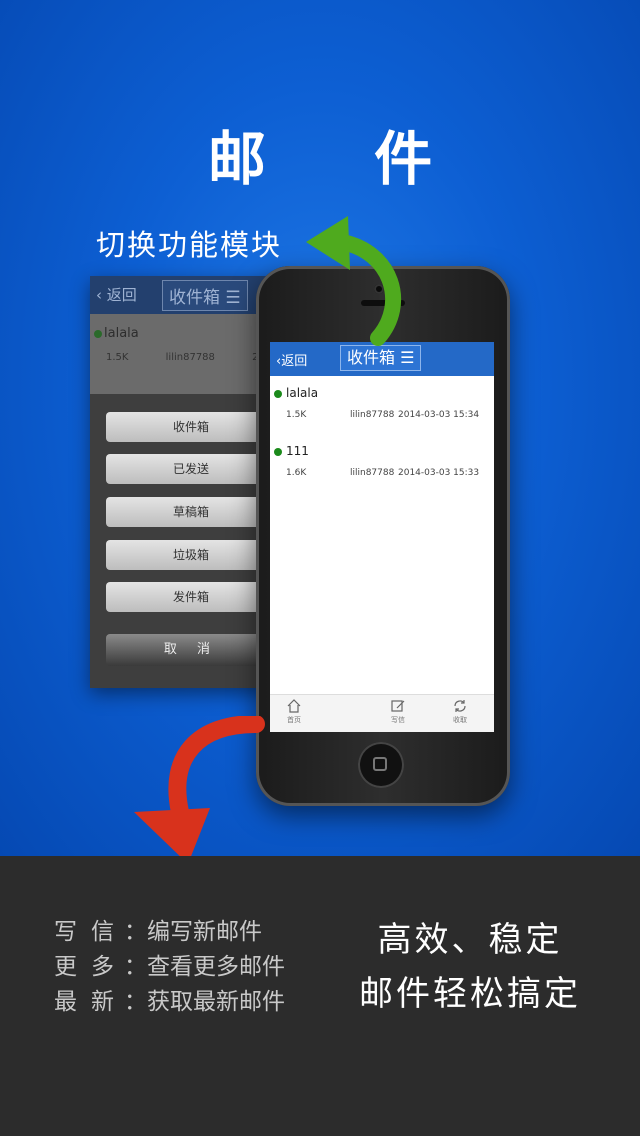 This screenshot has width=640, height=1136. What do you see at coordinates (439, 415) in the screenshot?
I see `mail-time: 2014-03-03 15:34` at bounding box center [439, 415].